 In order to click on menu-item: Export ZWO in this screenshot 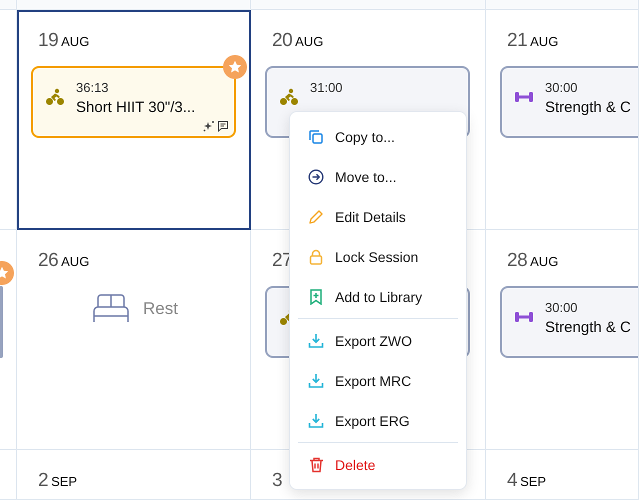, I will do `click(378, 341)`.